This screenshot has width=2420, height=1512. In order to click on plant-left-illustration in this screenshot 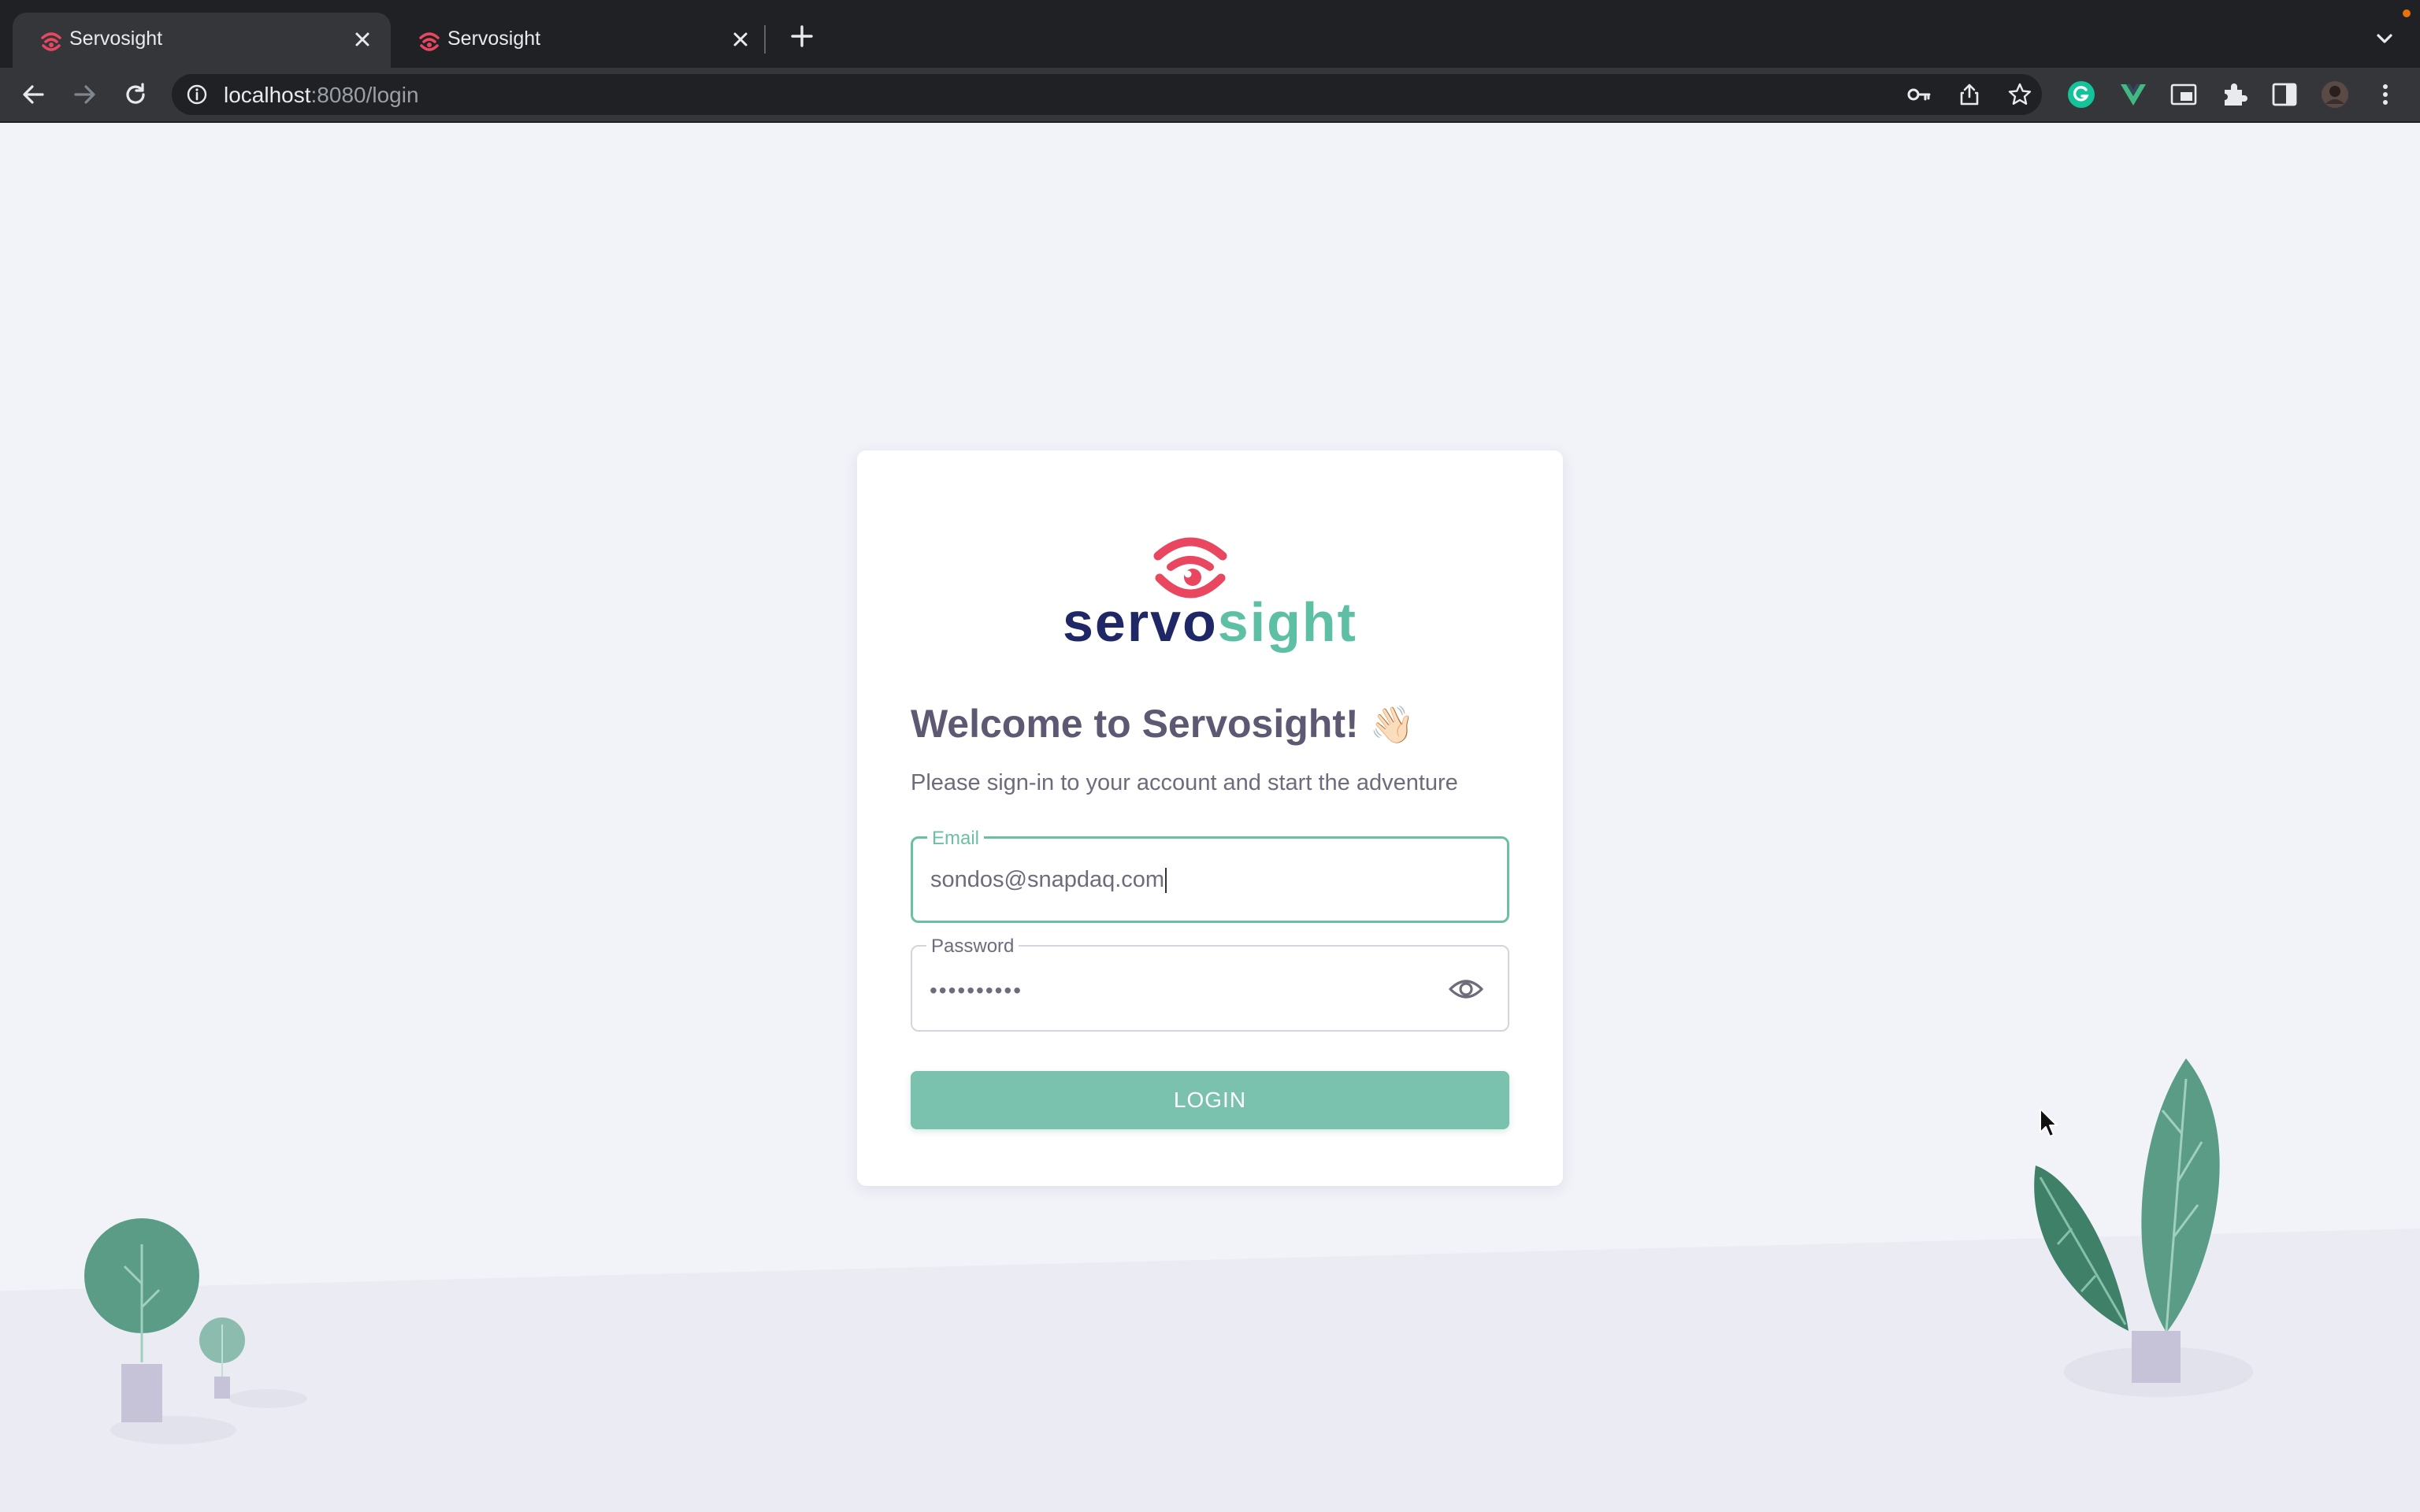, I will do `click(195, 1331)`.